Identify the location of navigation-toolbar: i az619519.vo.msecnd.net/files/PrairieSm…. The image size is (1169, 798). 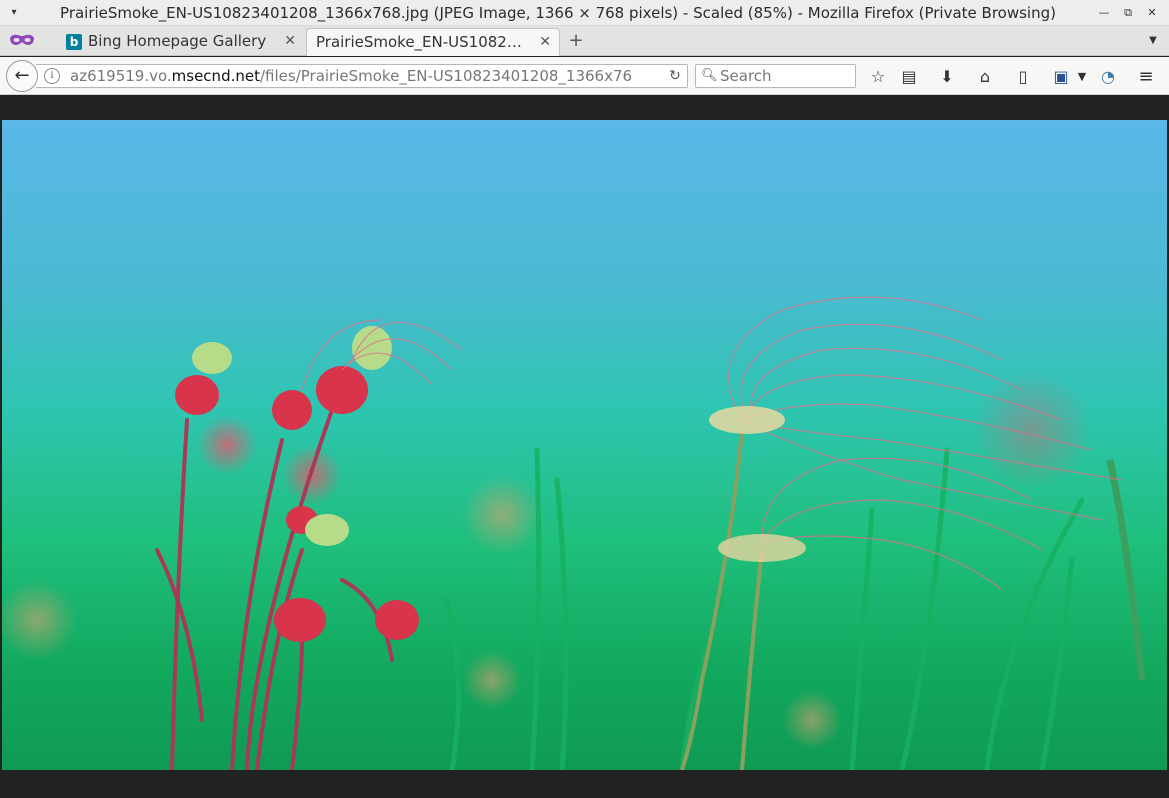
(584, 76).